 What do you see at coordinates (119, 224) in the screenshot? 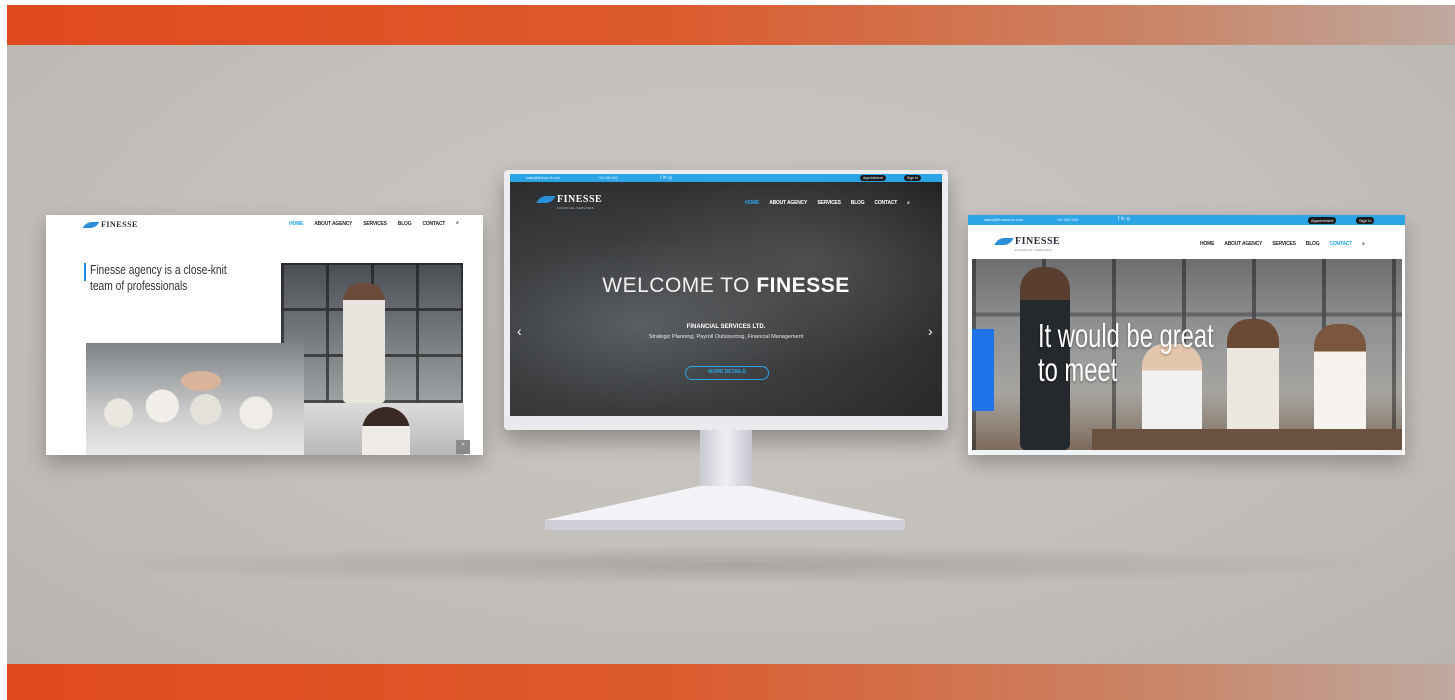
I see `left-logo-text: FINESSE` at bounding box center [119, 224].